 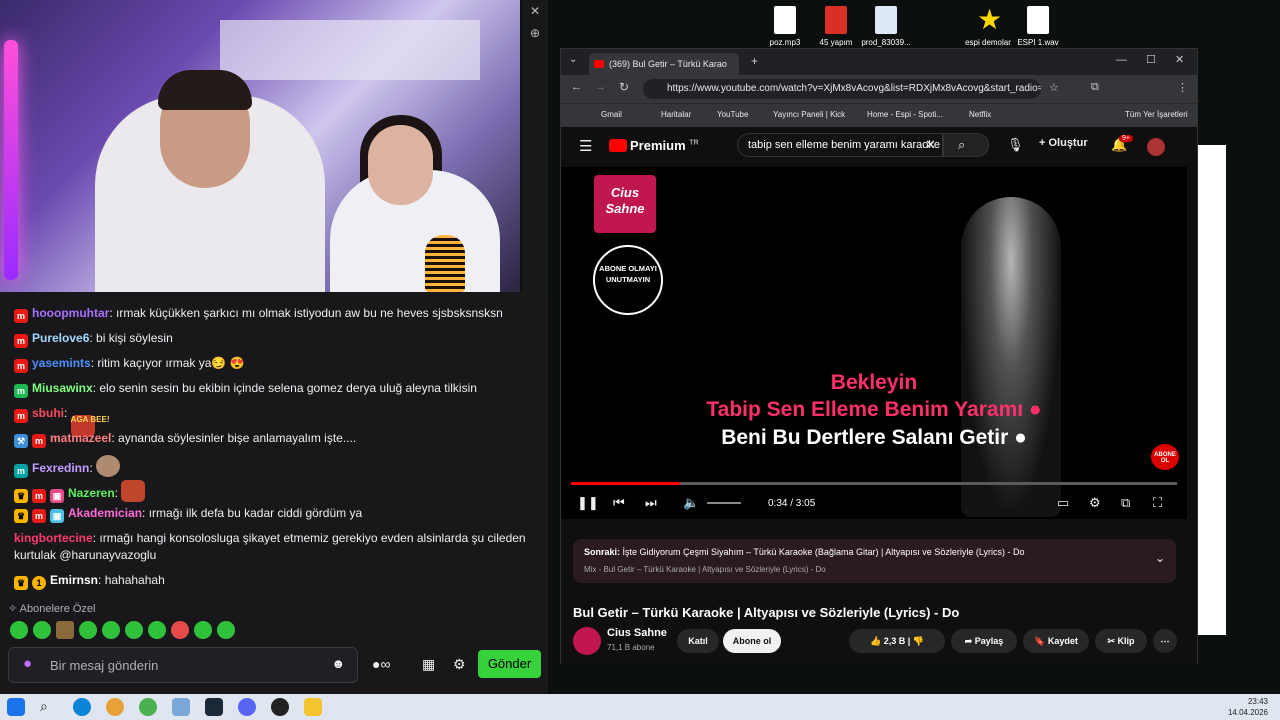 I want to click on start-icon, so click(x=16, y=707).